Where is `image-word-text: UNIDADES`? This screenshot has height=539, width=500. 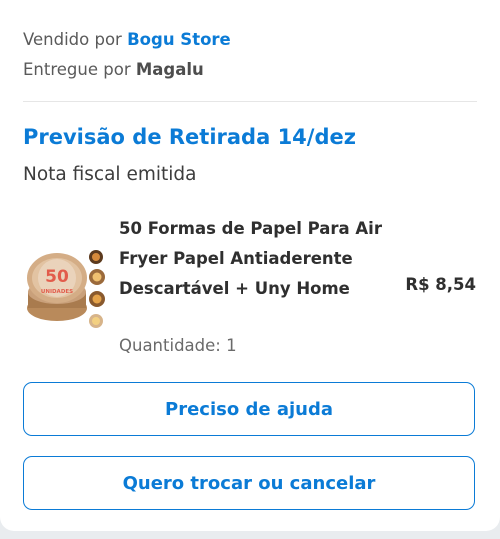
image-word-text: UNIDADES is located at coordinates (57, 292).